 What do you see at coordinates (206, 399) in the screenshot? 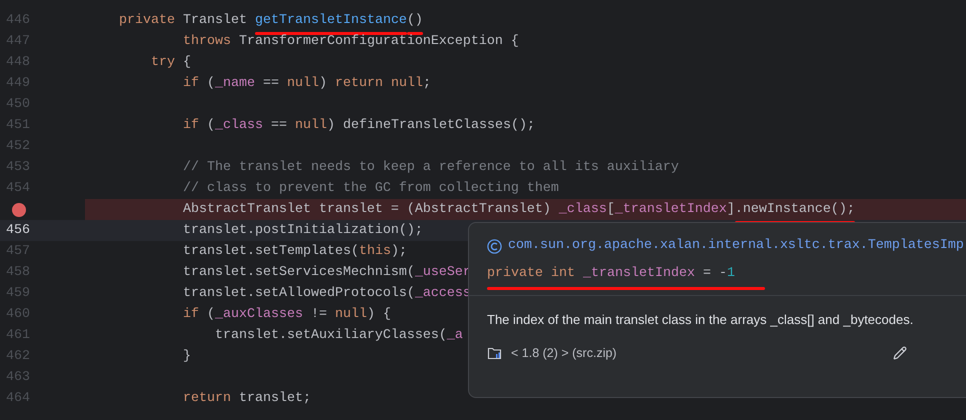
I see `code-token: return` at bounding box center [206, 399].